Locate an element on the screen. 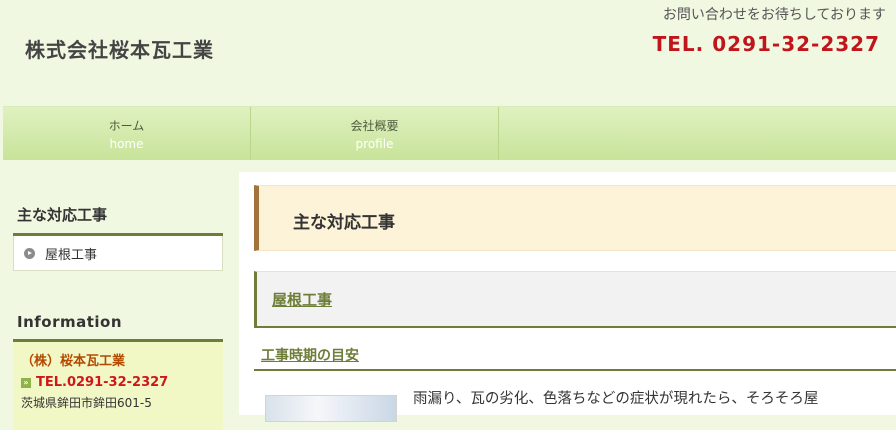 The width and height of the screenshot is (896, 430). header-phone: TEL. 0291-32-2327 is located at coordinates (766, 44).